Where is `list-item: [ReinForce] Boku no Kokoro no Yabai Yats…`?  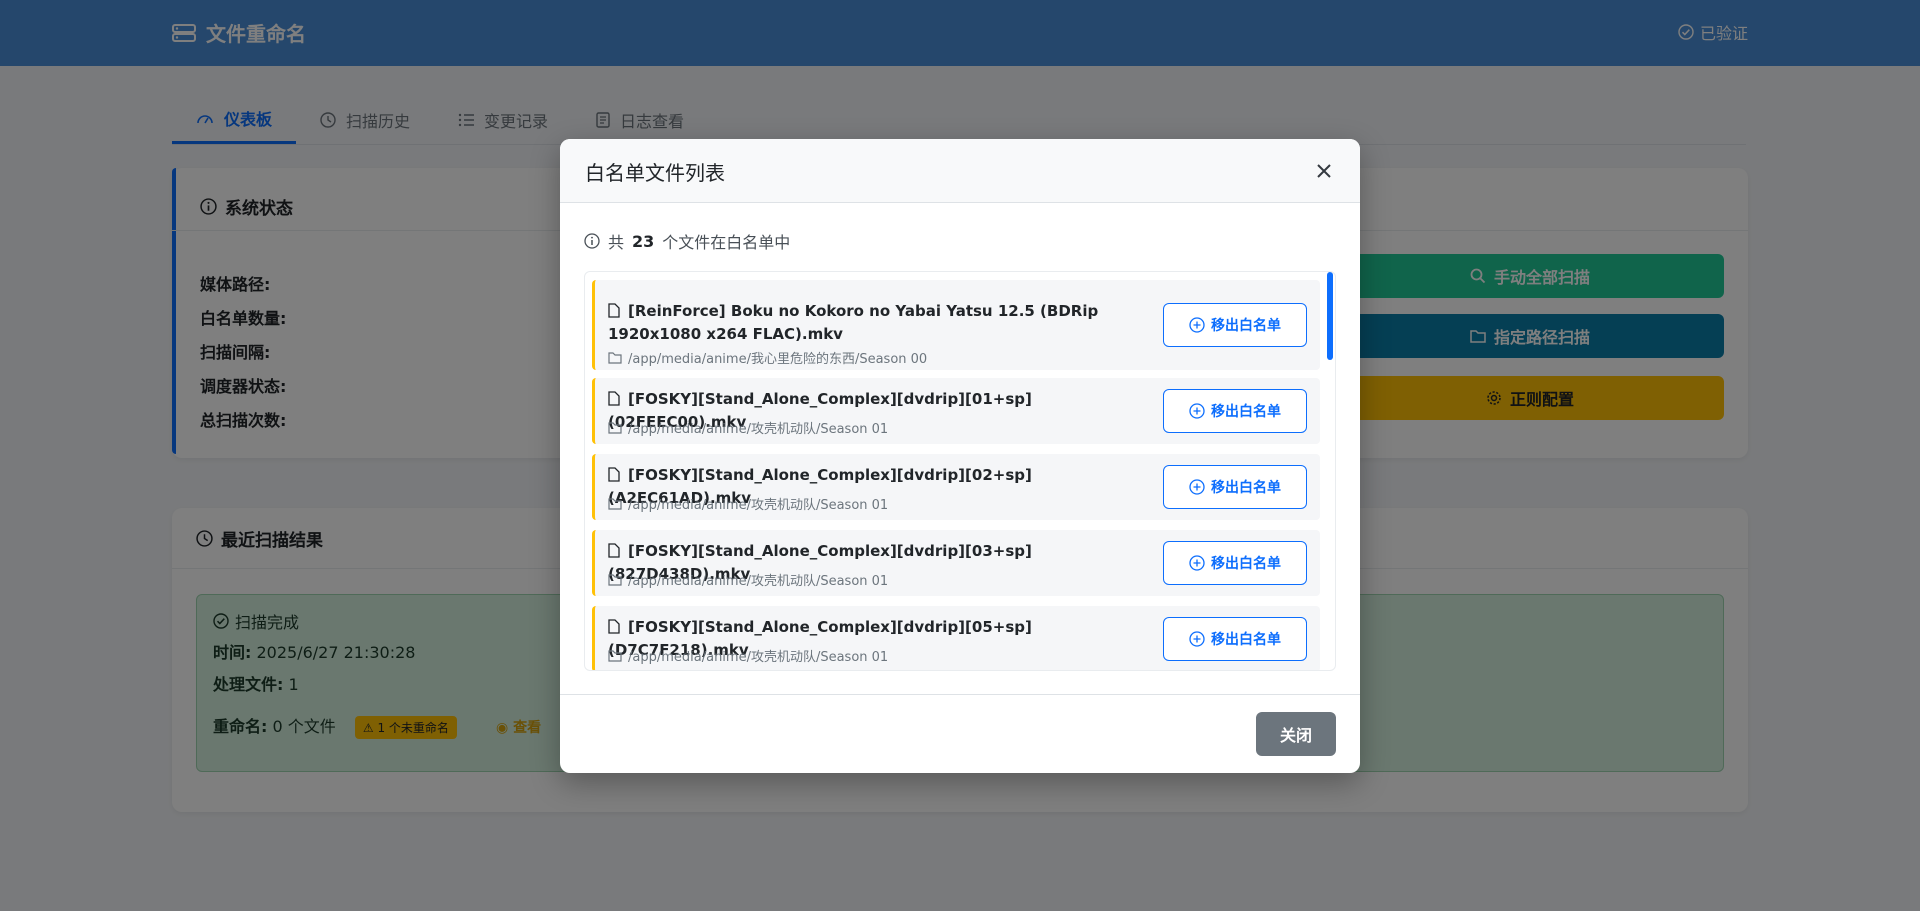 list-item: [ReinForce] Boku no Kokoro no Yabai Yats… is located at coordinates (956, 325).